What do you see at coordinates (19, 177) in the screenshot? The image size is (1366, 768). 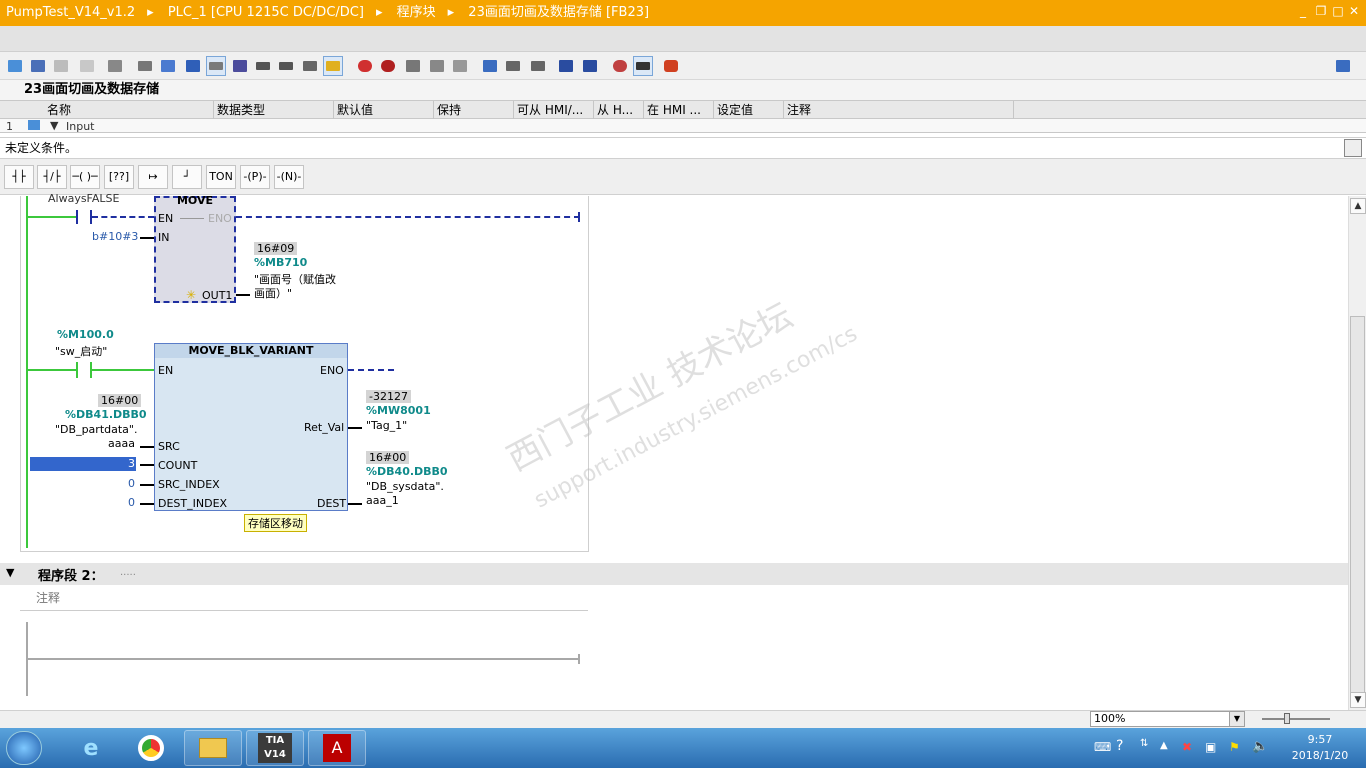 I see `no-contact-icon: ┤├` at bounding box center [19, 177].